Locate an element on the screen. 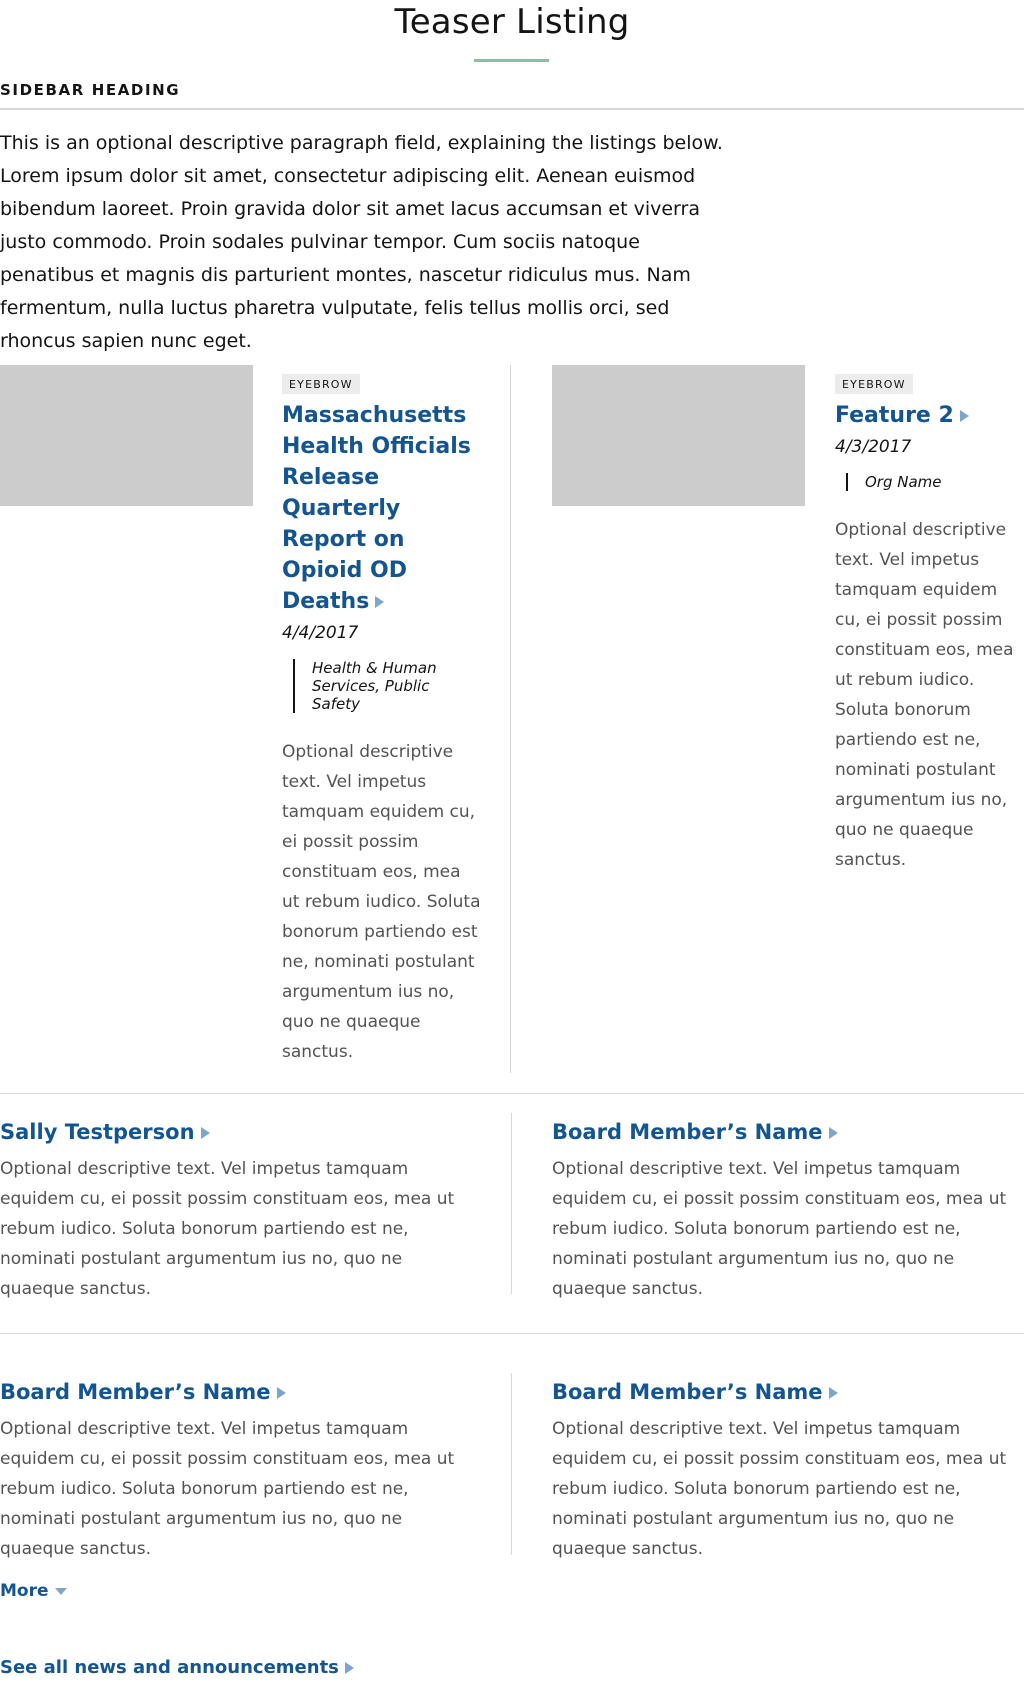  heading-divider is located at coordinates (512, 109).